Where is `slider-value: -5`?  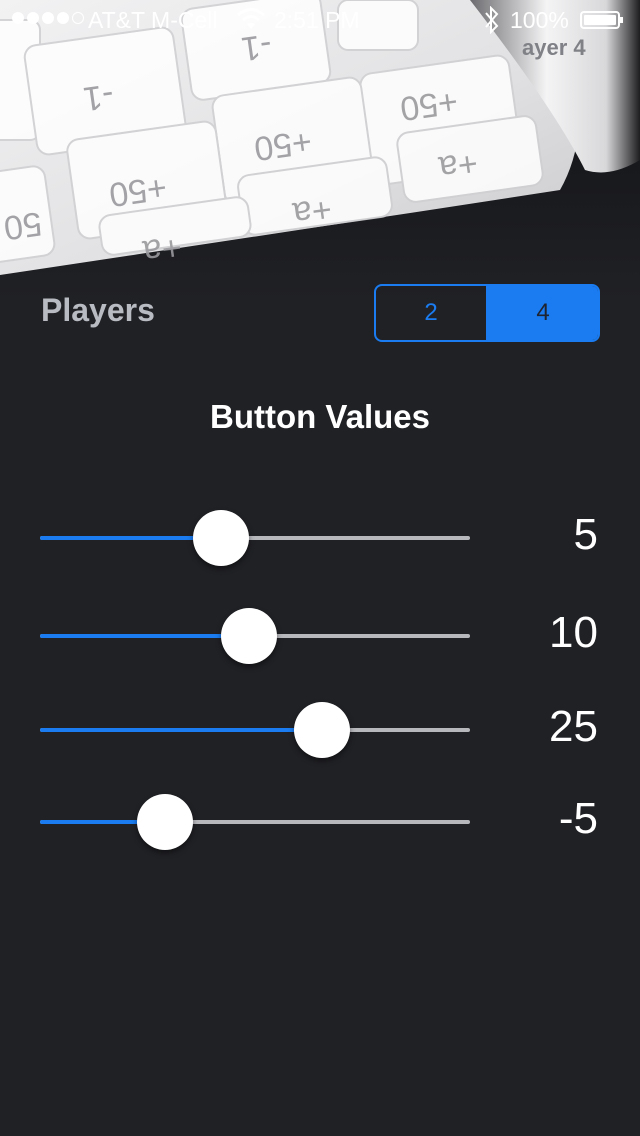 slider-value: -5 is located at coordinates (578, 818).